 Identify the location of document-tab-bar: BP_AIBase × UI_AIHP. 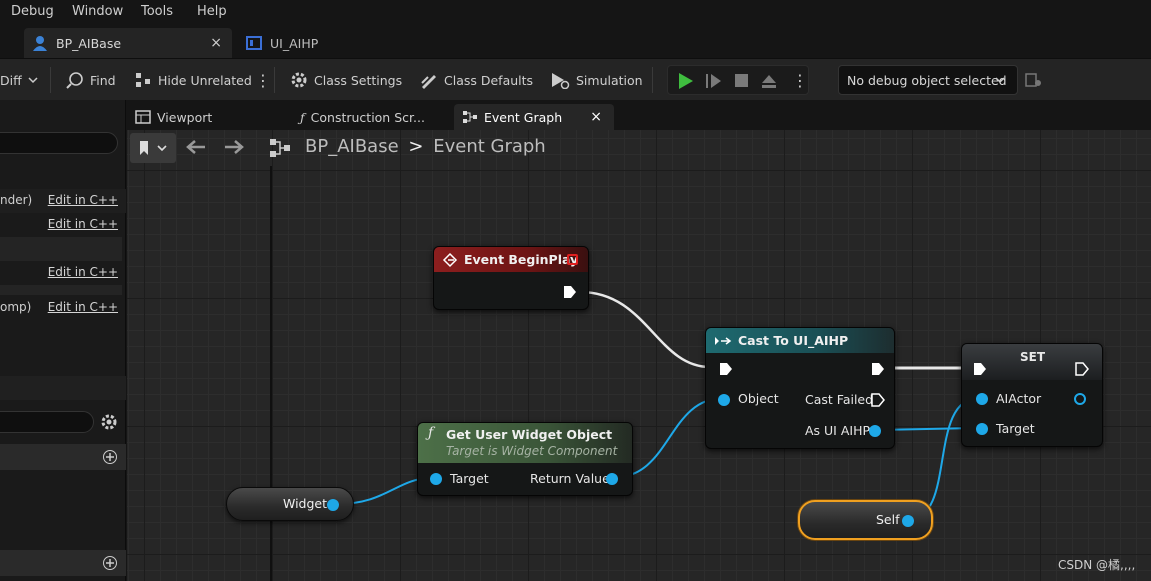
(575, 41).